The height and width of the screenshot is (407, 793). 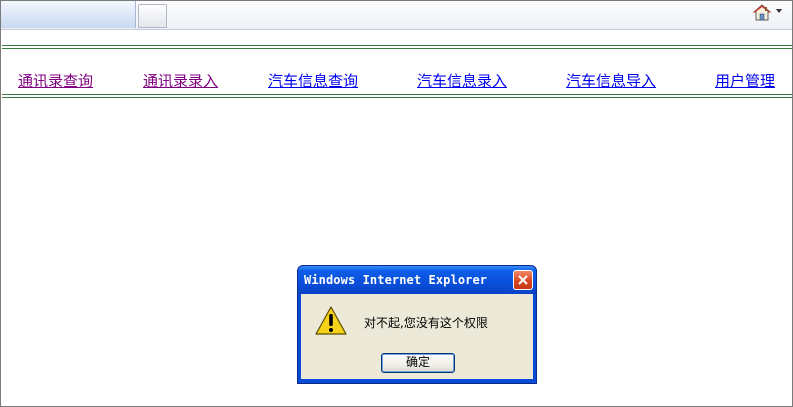 I want to click on dialog-message: 对不起,您没有这个权限, so click(x=426, y=323).